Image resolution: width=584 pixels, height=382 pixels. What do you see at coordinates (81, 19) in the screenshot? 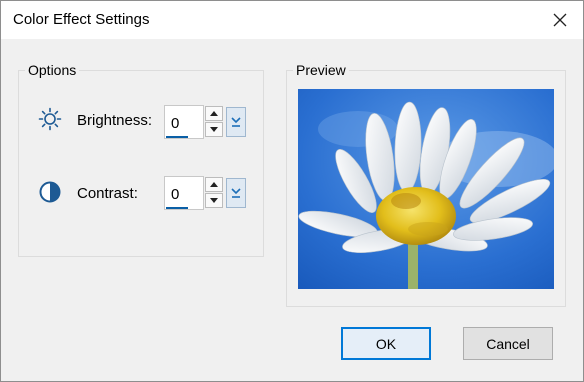
I see `dialog-title: Color Effect Settings` at bounding box center [81, 19].